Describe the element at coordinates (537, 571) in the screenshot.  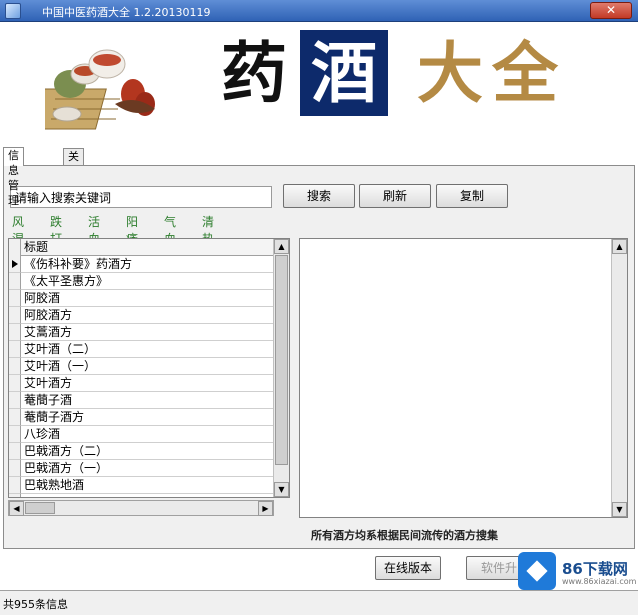
I see `watermark-logo-icon` at that location.